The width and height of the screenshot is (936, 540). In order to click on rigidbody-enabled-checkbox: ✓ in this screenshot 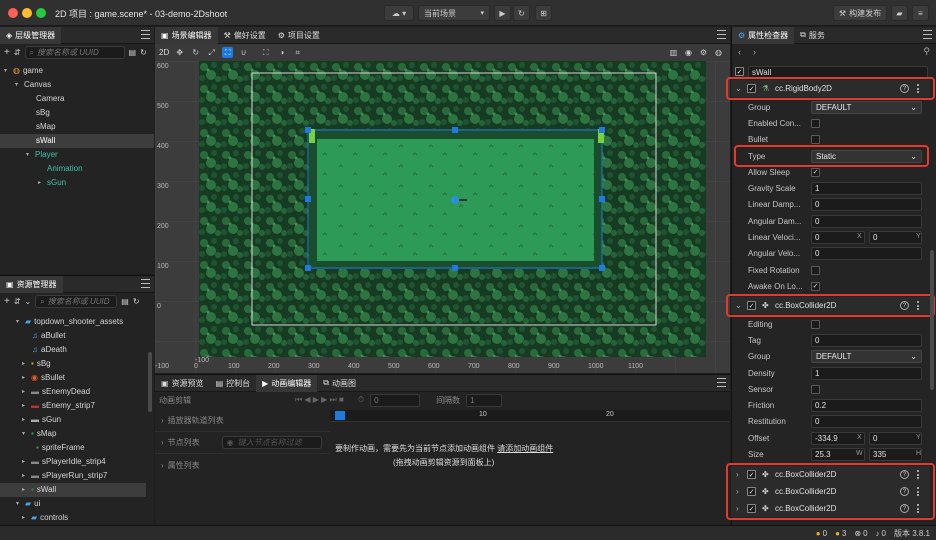, I will do `click(751, 88)`.